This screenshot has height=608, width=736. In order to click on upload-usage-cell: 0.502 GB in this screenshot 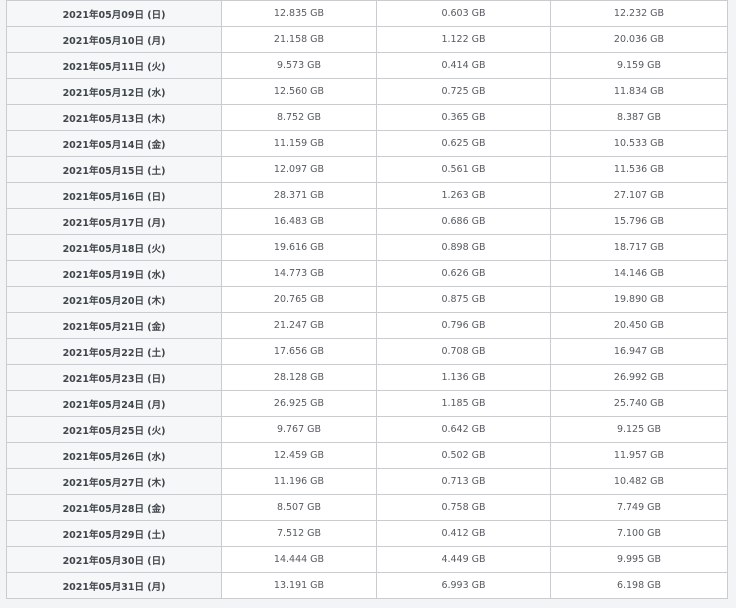, I will do `click(463, 455)`.